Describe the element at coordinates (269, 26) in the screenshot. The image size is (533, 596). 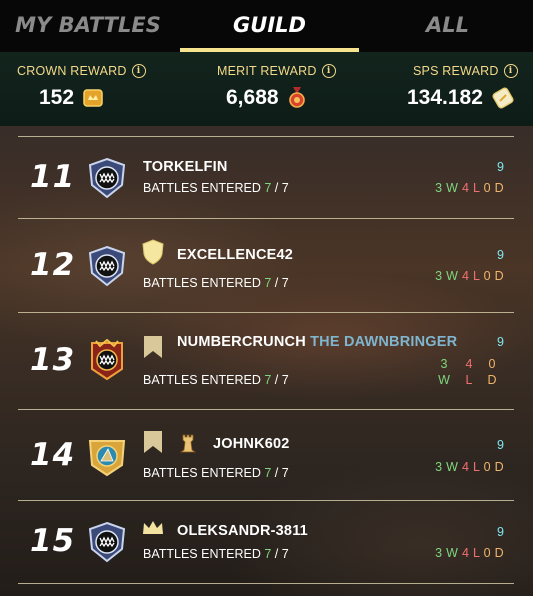
I see `tab-guild: GUILD` at that location.